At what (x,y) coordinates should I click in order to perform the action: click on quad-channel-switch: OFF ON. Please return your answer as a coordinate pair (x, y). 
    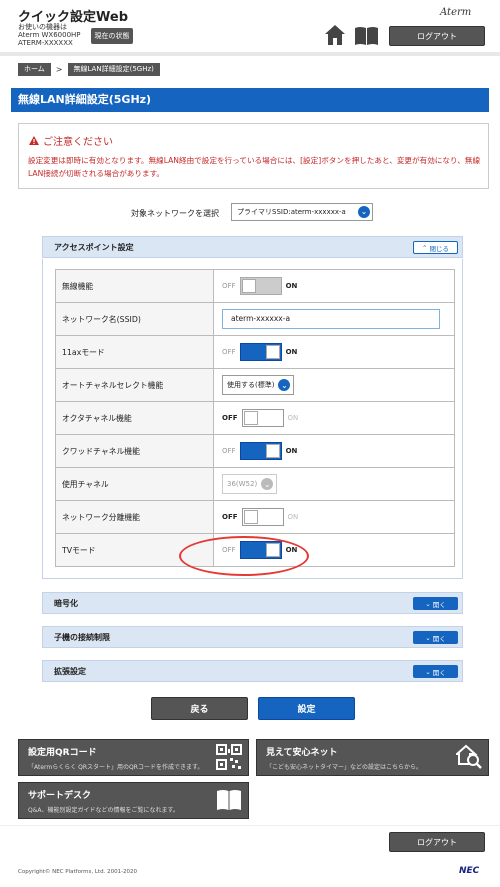
    Looking at the image, I should click on (338, 451).